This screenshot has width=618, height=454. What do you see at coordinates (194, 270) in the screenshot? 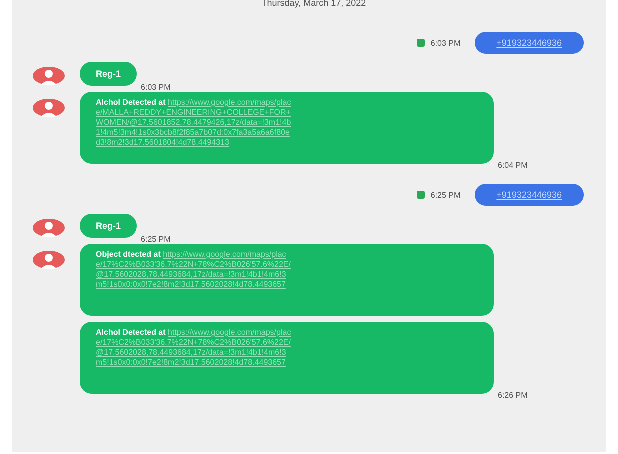
I see `message-text: Object dtected at https://www.google.com/maps/place/17%C2%B033'36.7%22N+78%C2%B026'57.6%22E/@17.5602028,78.4493684,17z/data=!3m1!4b1!4m6!3m5!1s0x0:0x0!7e2!8m2!3d17.5602028!4d78.4493657` at bounding box center [194, 270].